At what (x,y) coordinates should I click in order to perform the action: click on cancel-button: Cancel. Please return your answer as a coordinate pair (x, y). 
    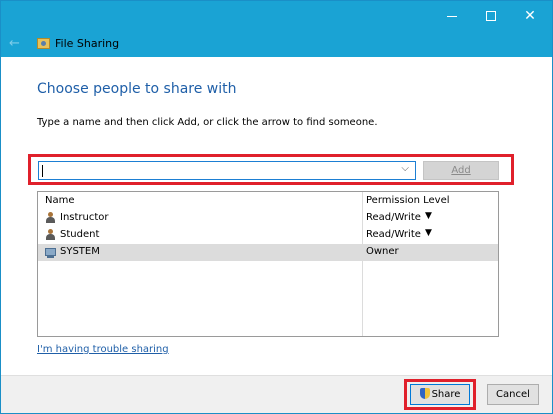
    Looking at the image, I should click on (513, 394).